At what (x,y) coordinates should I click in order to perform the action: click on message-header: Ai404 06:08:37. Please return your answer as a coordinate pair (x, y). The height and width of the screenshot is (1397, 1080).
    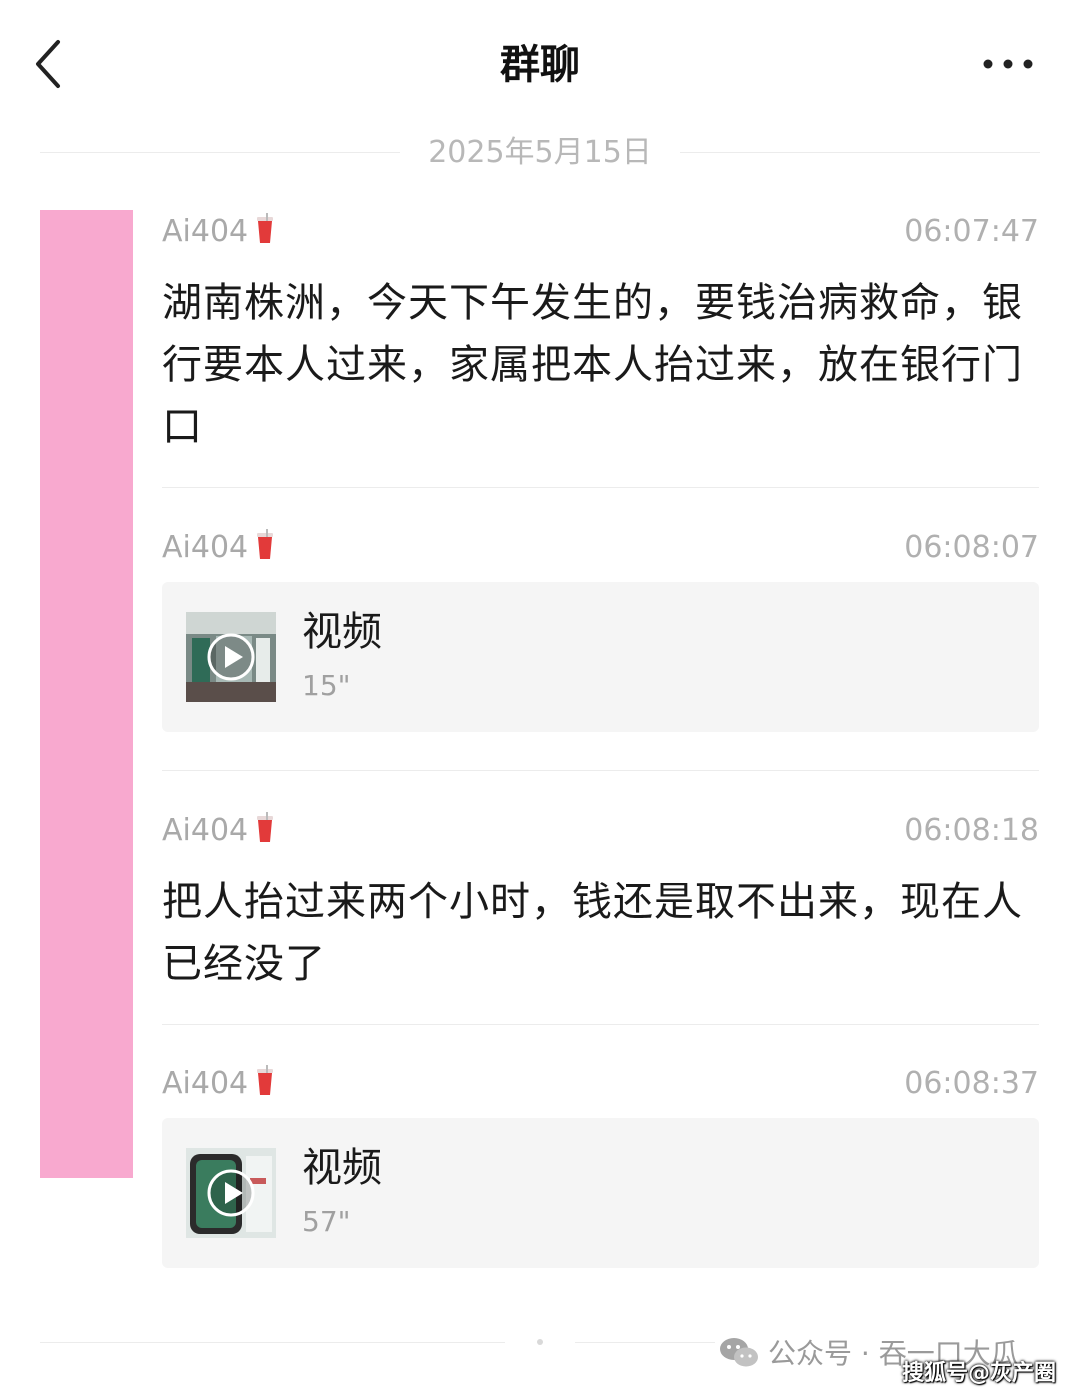
    Looking at the image, I should click on (600, 1084).